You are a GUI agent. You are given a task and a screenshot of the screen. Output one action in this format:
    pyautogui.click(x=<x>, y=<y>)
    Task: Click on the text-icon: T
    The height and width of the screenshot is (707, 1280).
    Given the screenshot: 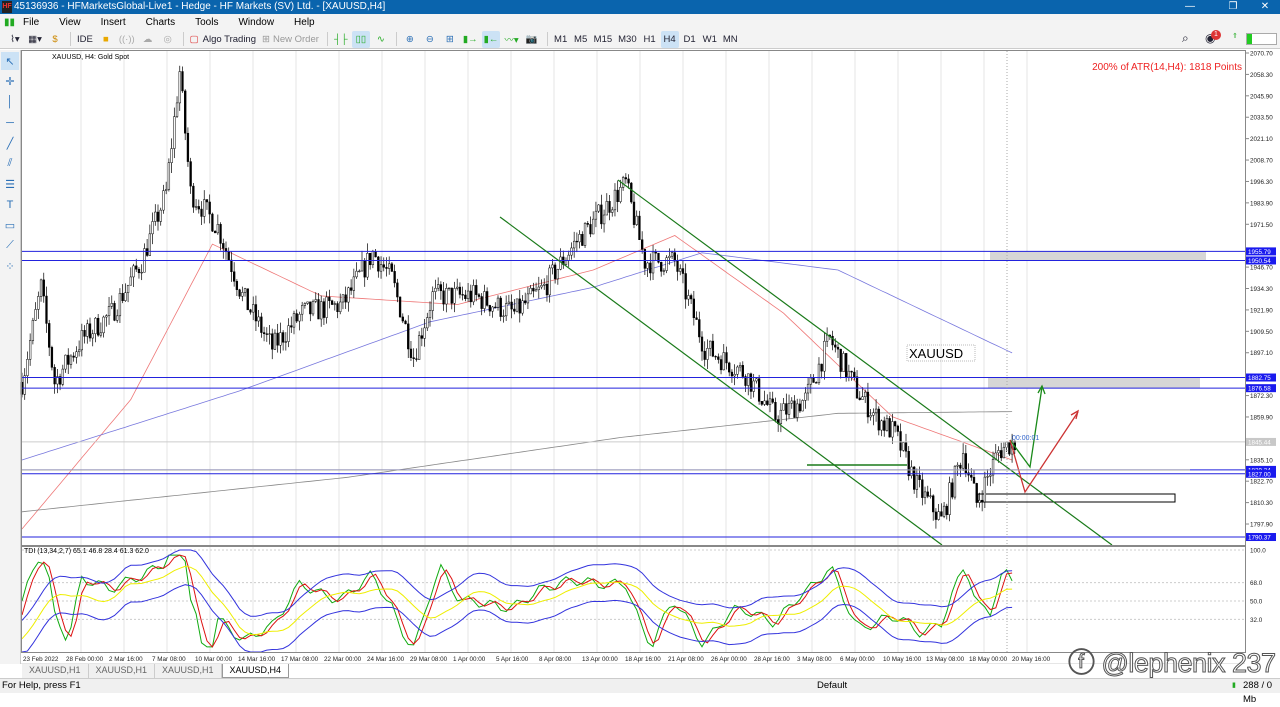 What is the action you would take?
    pyautogui.click(x=10, y=205)
    